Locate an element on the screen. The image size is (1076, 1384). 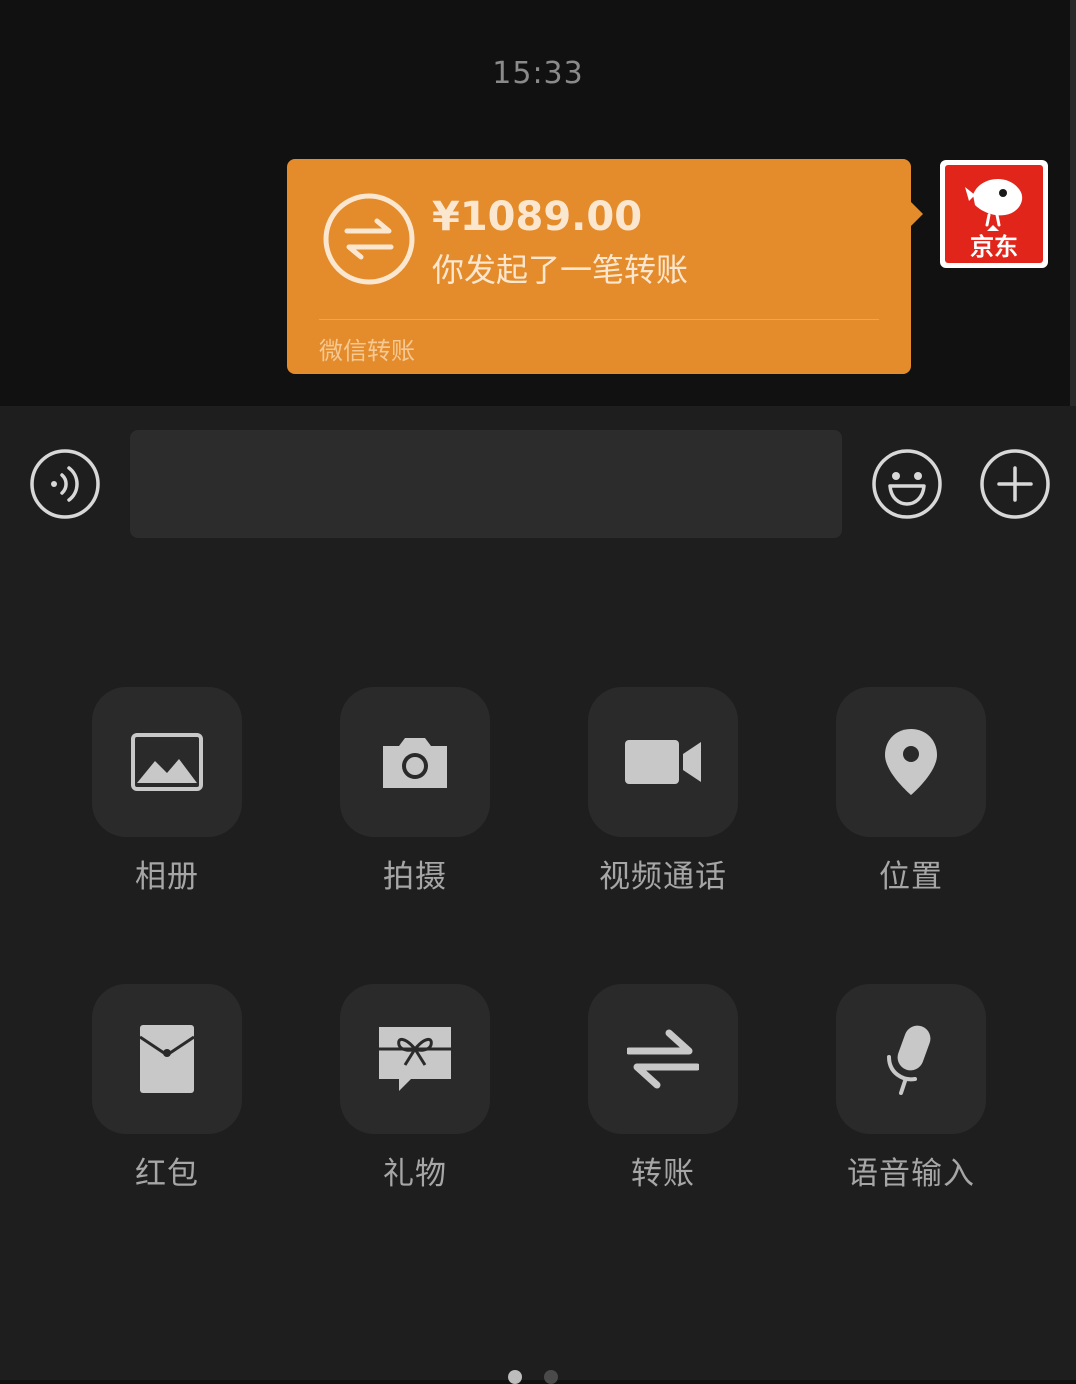
transfer-description: 你发起了一笔转账 is located at coordinates (560, 270).